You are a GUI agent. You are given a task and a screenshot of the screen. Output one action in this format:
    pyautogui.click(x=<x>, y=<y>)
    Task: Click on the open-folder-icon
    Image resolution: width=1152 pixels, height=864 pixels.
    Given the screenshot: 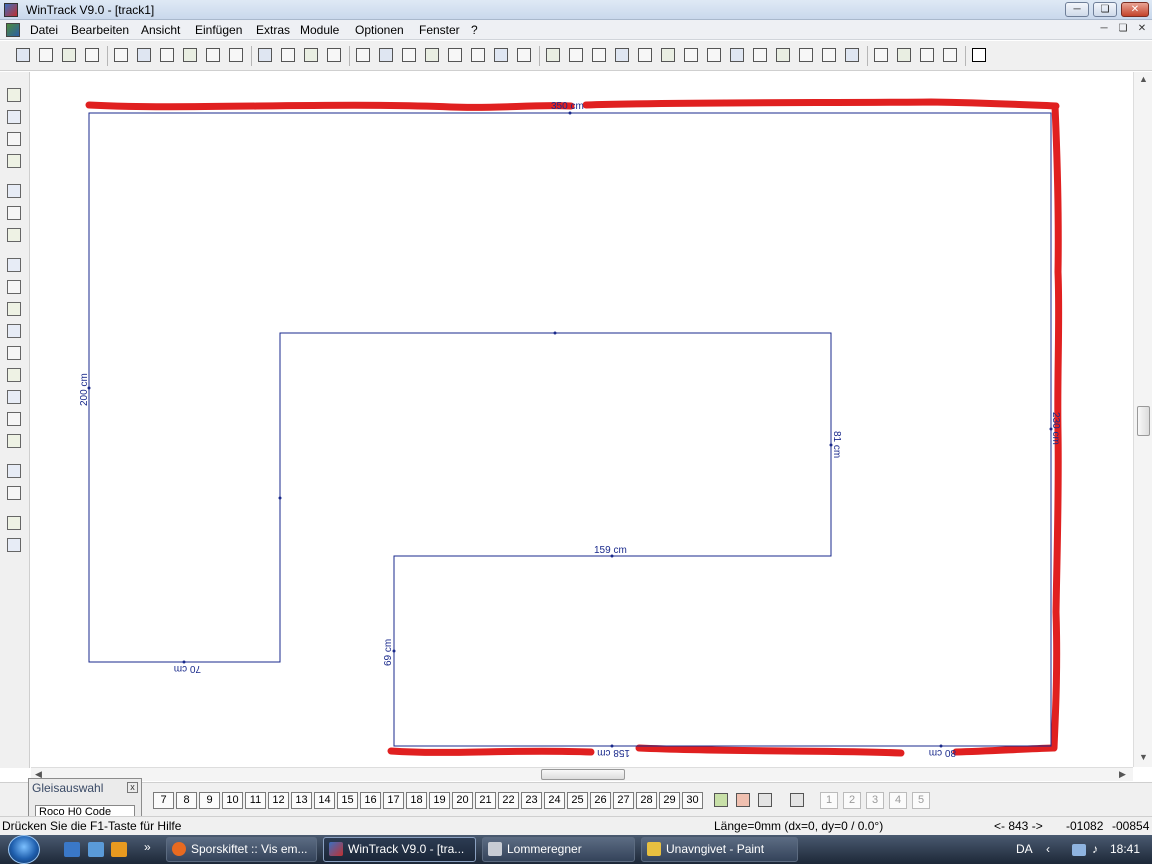 What is the action you would take?
    pyautogui.click(x=46, y=55)
    